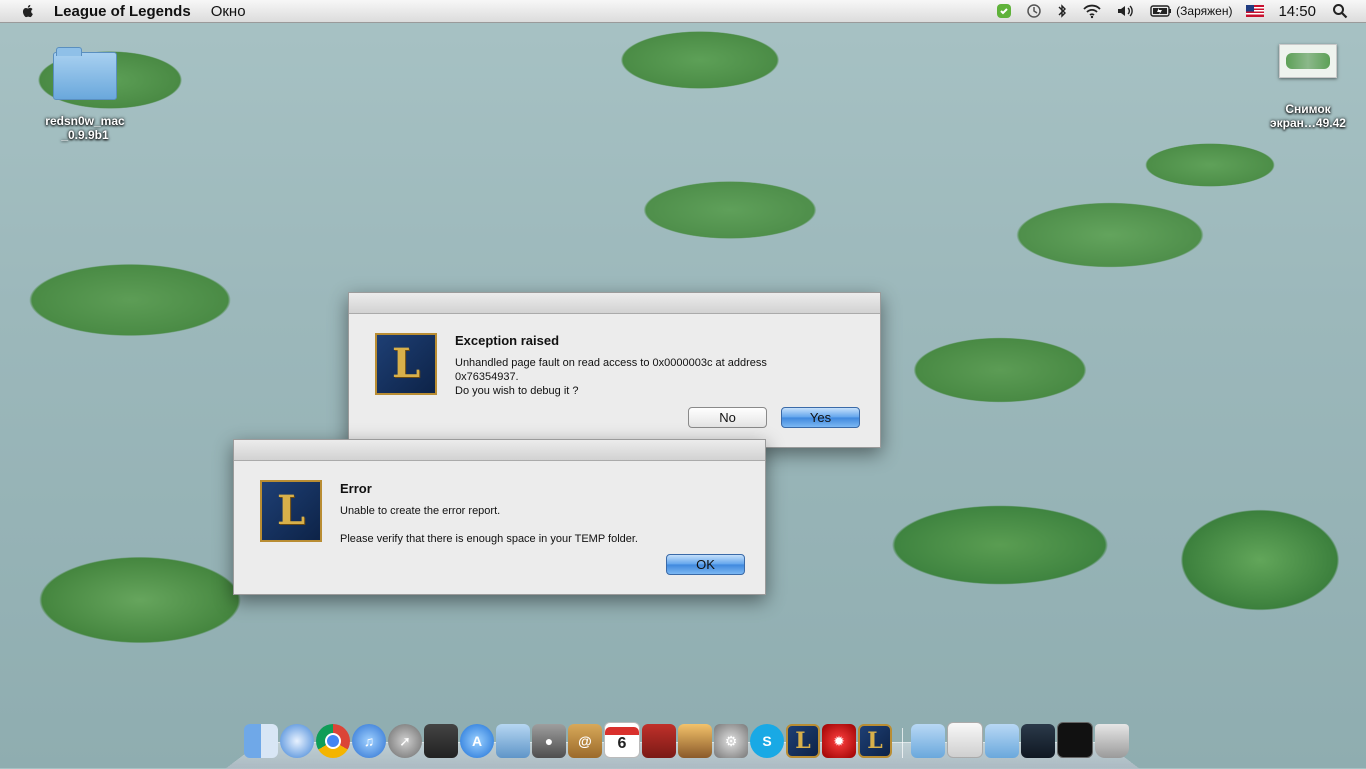 This screenshot has width=1366, height=769. What do you see at coordinates (499, 450) in the screenshot?
I see `error-dialog-titlebar` at bounding box center [499, 450].